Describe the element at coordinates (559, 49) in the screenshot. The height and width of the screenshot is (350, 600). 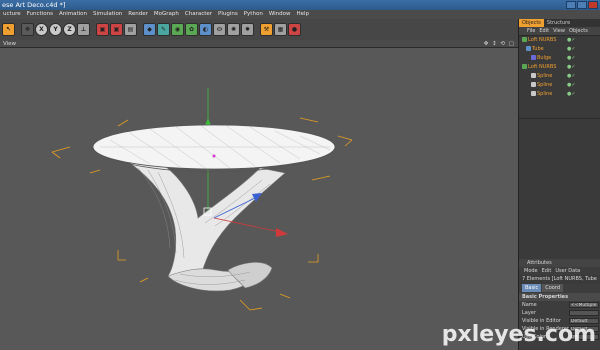
I see `list-item: Tube ●✓` at that location.